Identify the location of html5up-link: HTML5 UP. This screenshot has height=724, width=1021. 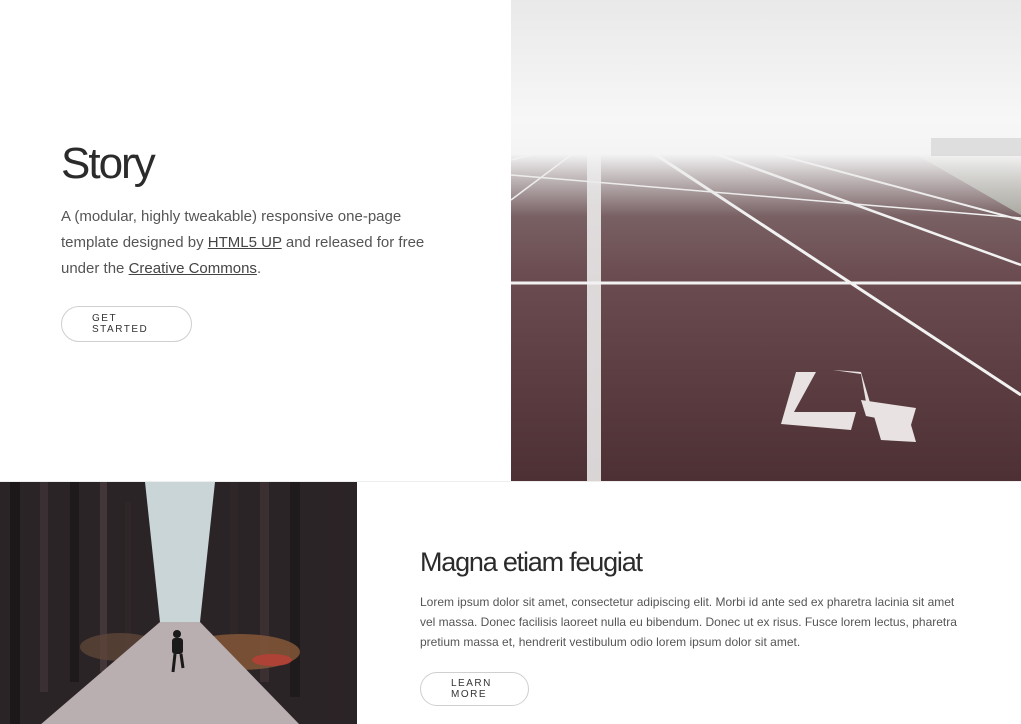
(245, 242).